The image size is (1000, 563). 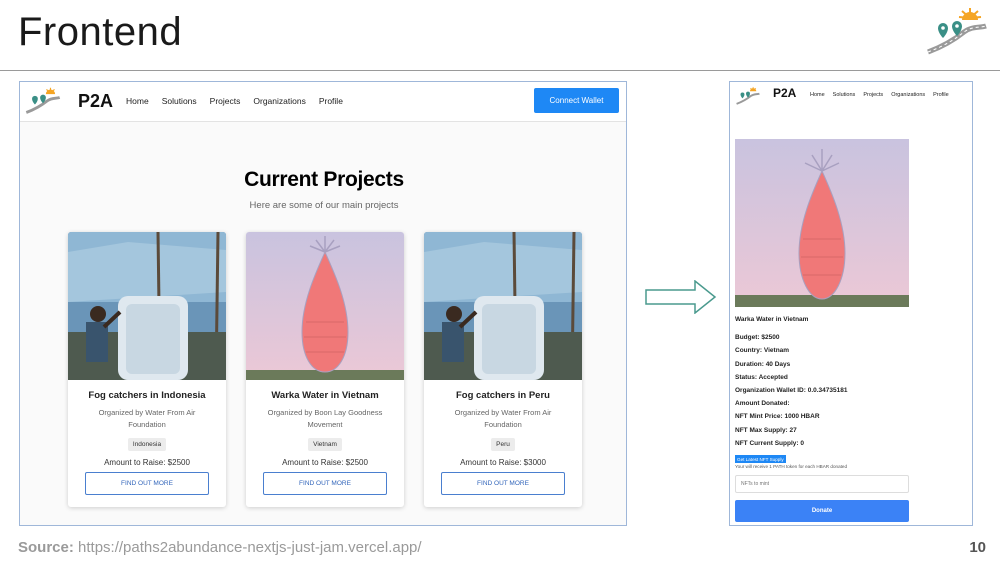 What do you see at coordinates (772, 319) in the screenshot?
I see `project-name: Warka Water in Vietnam` at bounding box center [772, 319].